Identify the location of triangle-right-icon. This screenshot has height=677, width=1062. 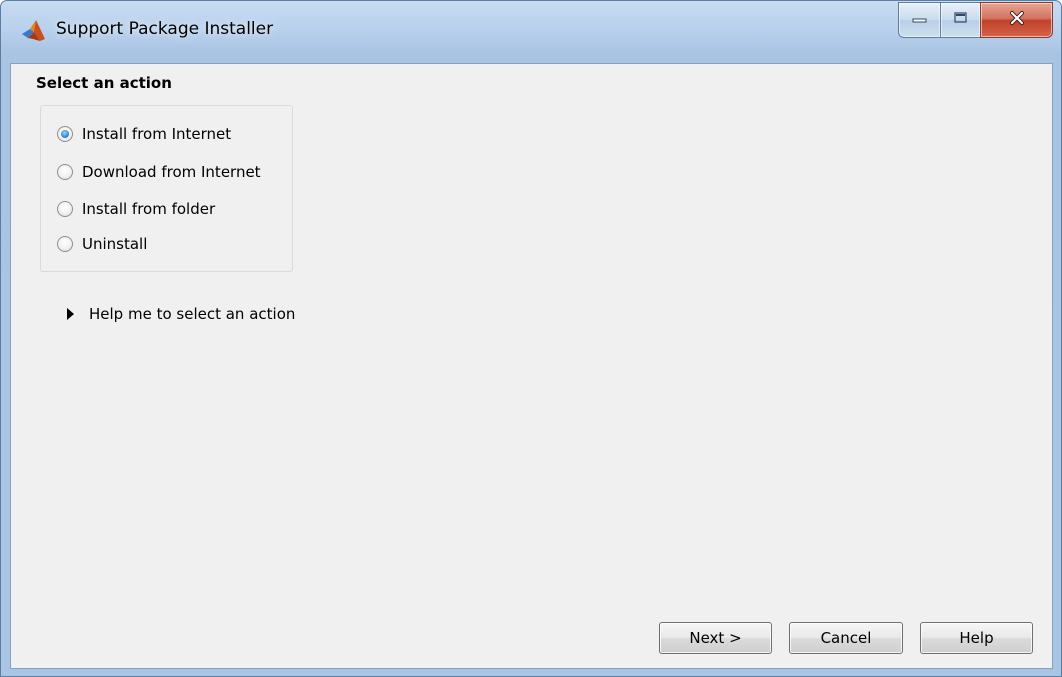
(70, 314).